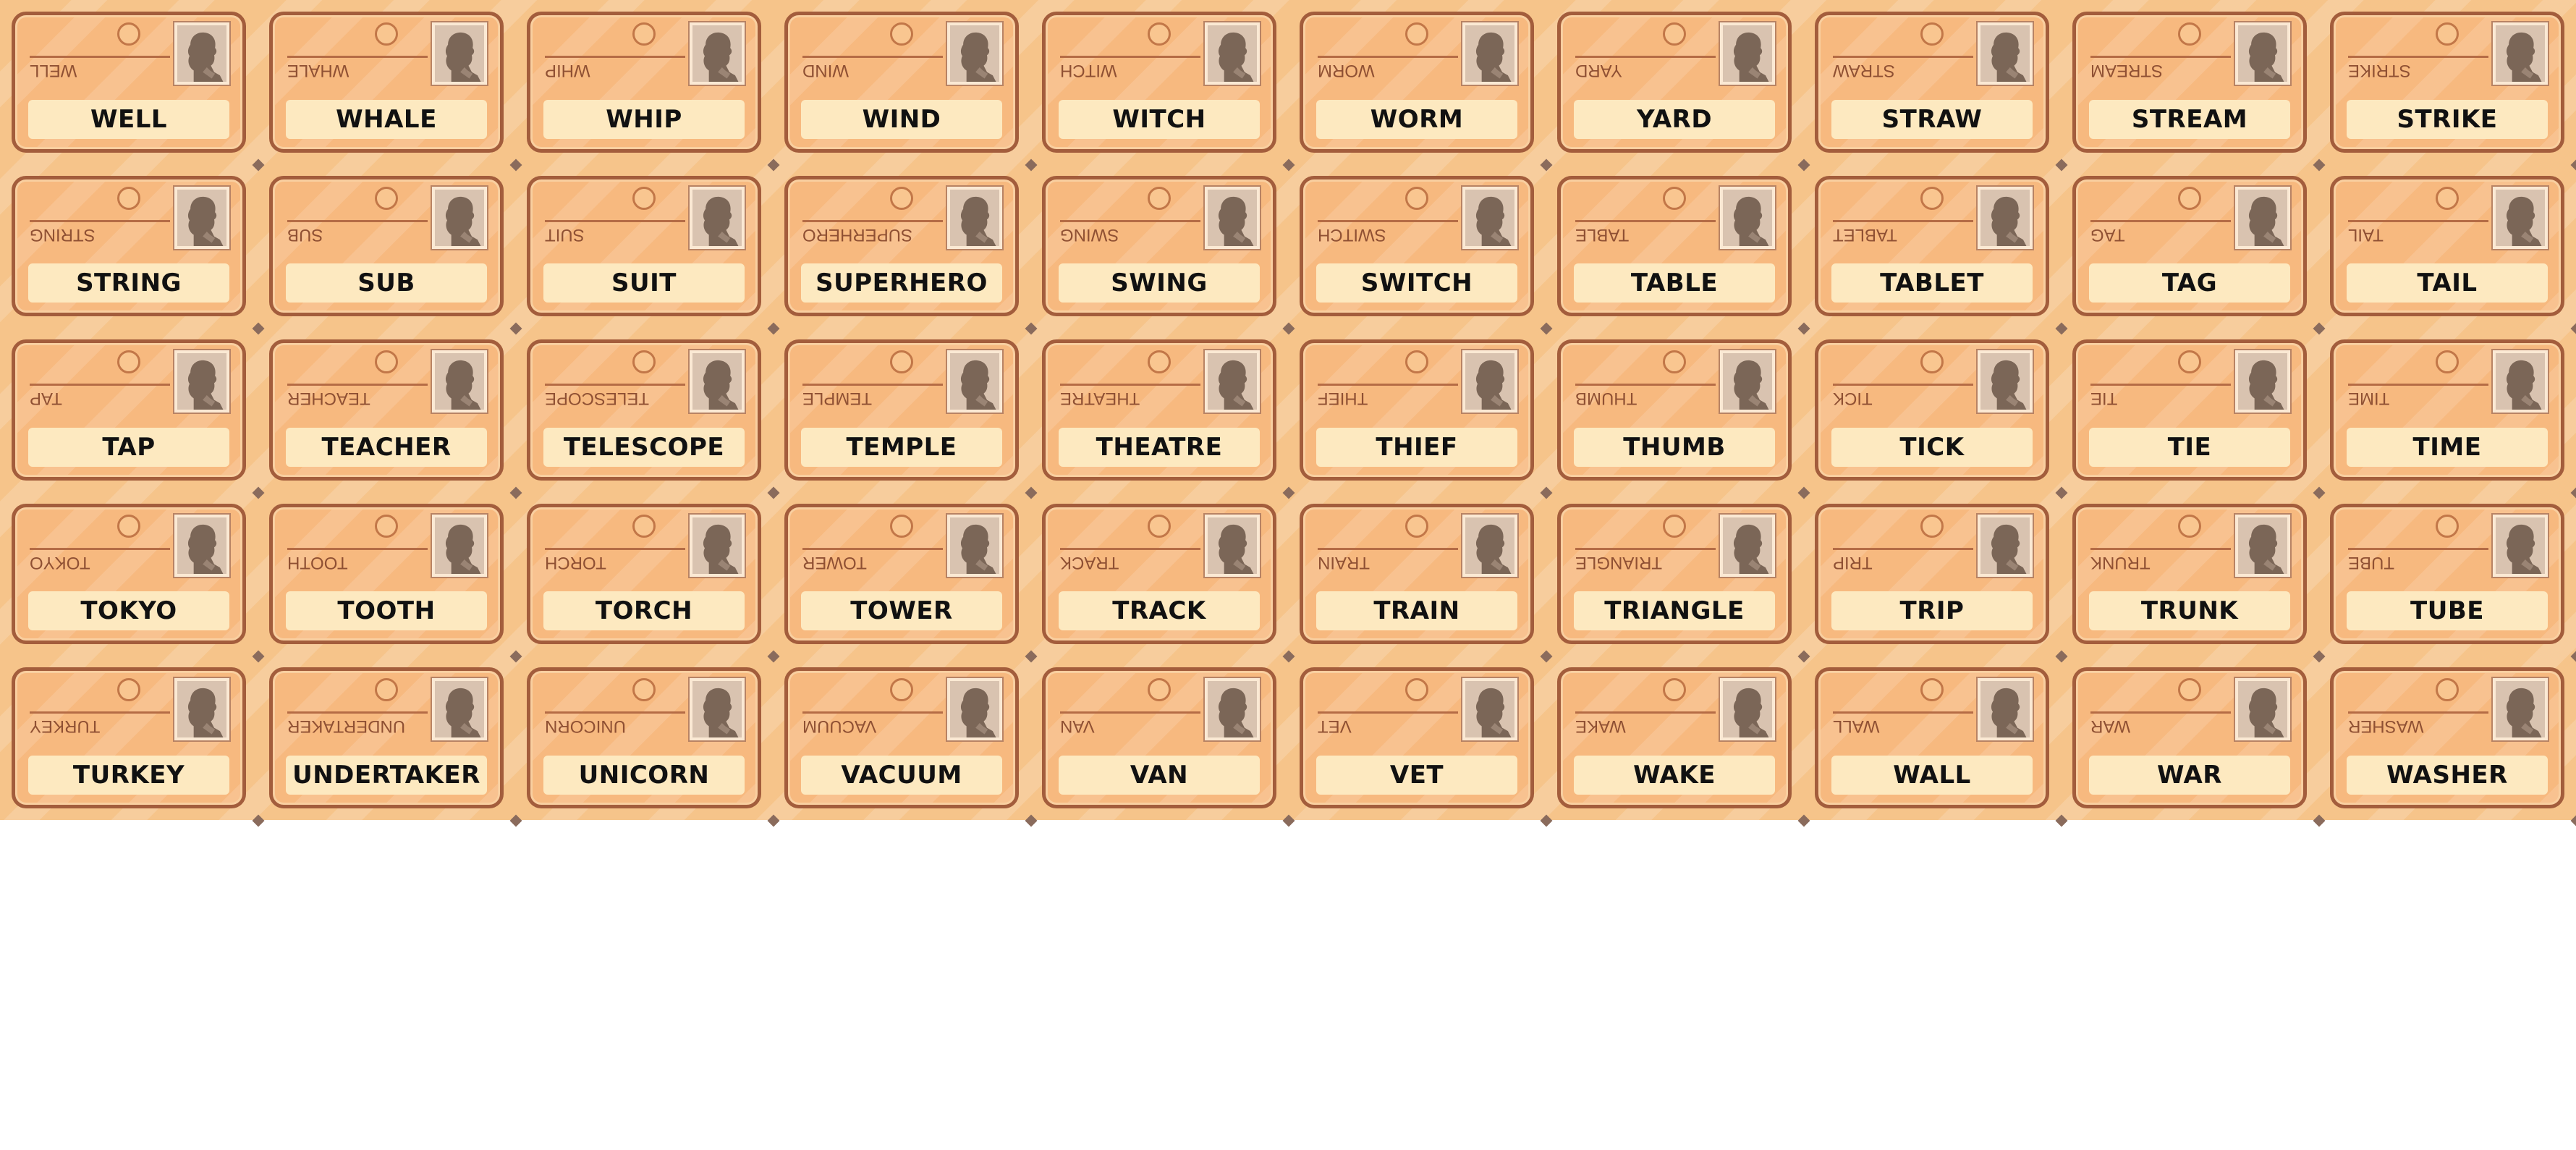  What do you see at coordinates (1417, 82) in the screenshot?
I see `word-card: WORM WORM` at bounding box center [1417, 82].